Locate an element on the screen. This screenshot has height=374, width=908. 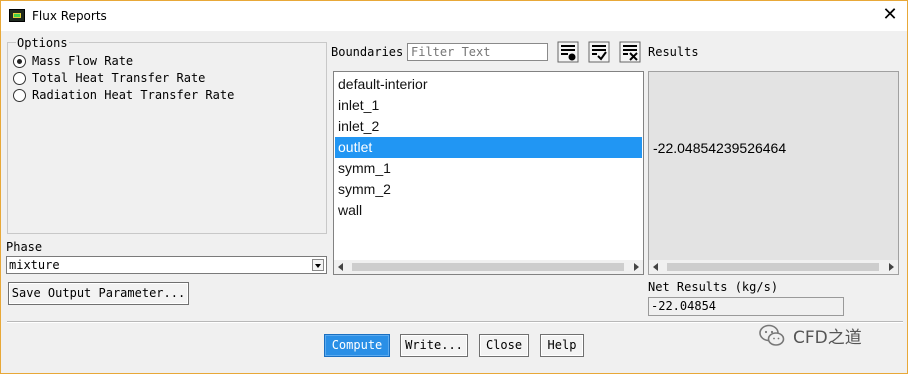
watermark: CFD之道 is located at coordinates (810, 335).